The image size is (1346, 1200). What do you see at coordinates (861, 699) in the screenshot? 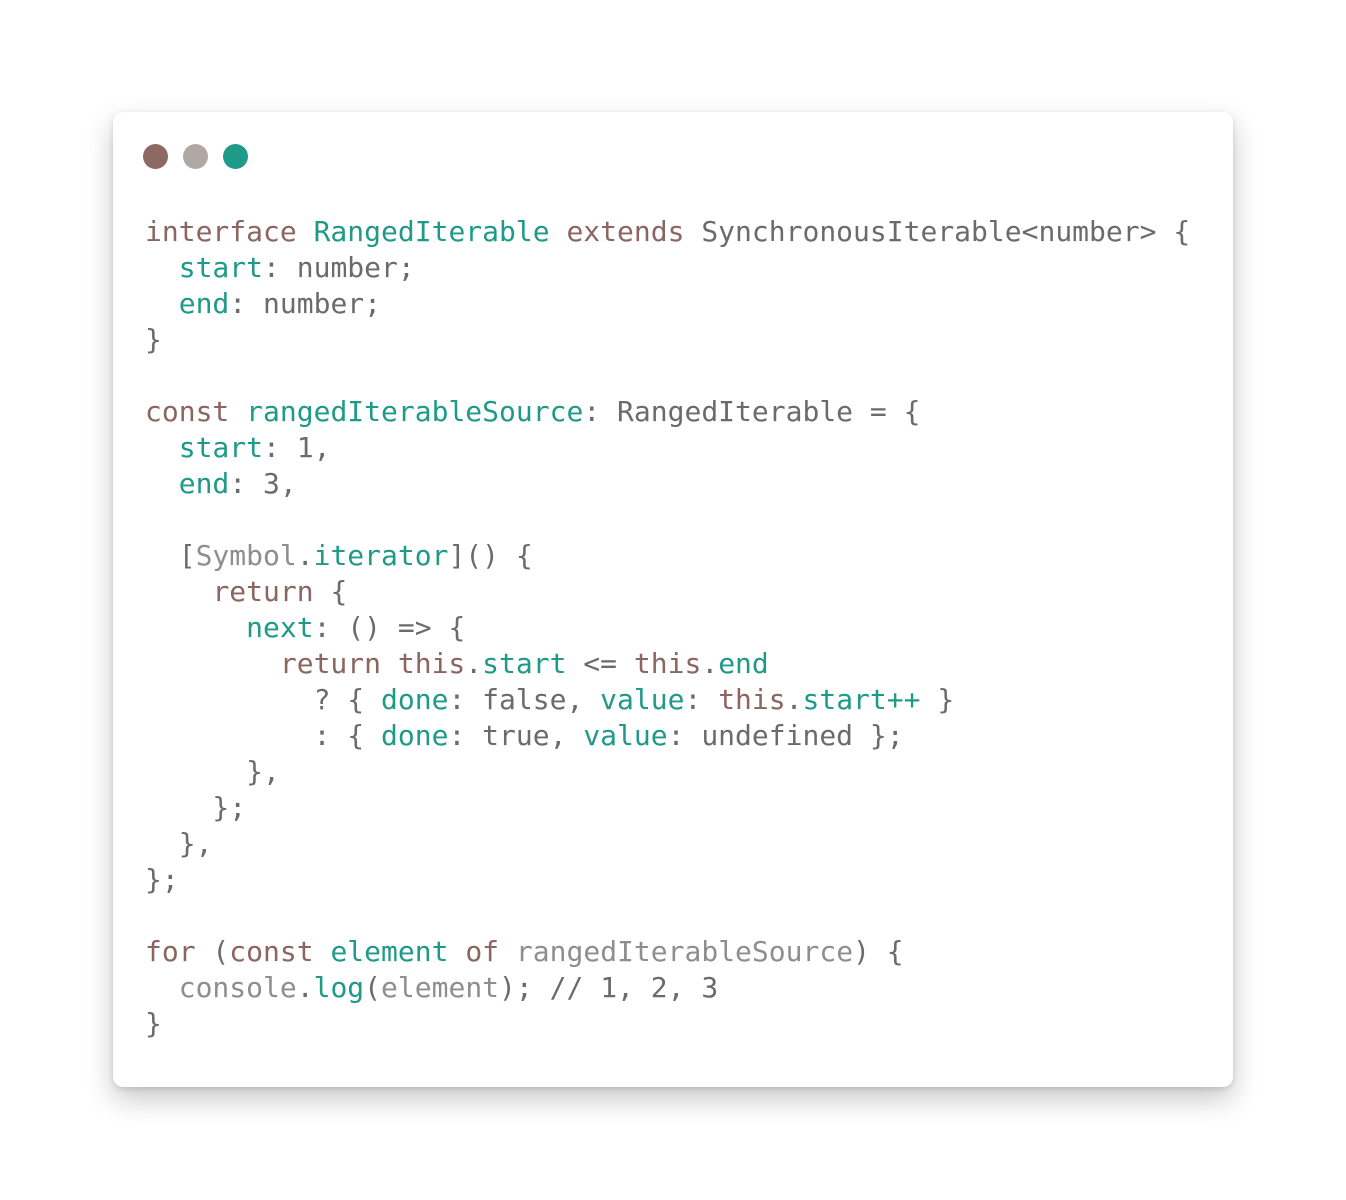
I see `code-token-property: start++` at bounding box center [861, 699].